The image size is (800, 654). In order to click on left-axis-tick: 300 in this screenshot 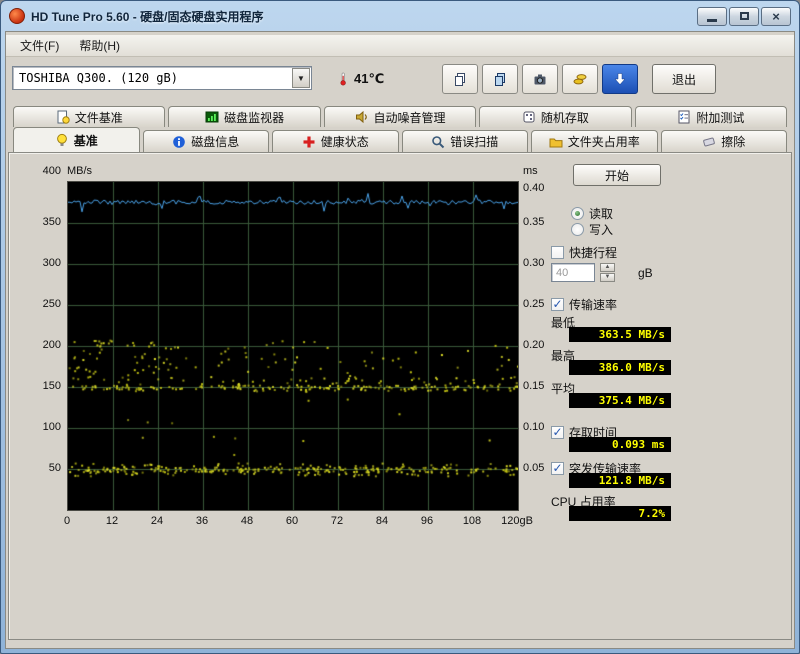, I will do `click(51, 263)`.